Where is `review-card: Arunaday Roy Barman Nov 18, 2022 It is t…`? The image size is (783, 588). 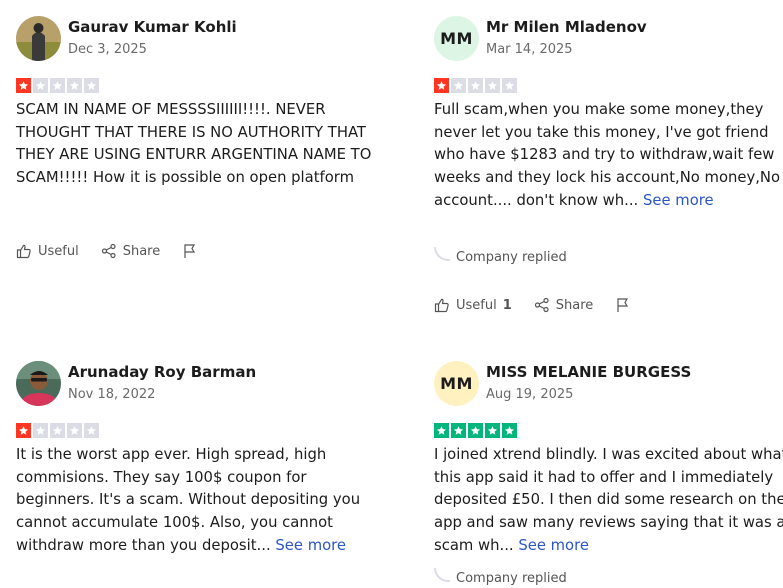 review-card: Arunaday Roy Barman Nov 18, 2022 It is t… is located at coordinates (191, 457).